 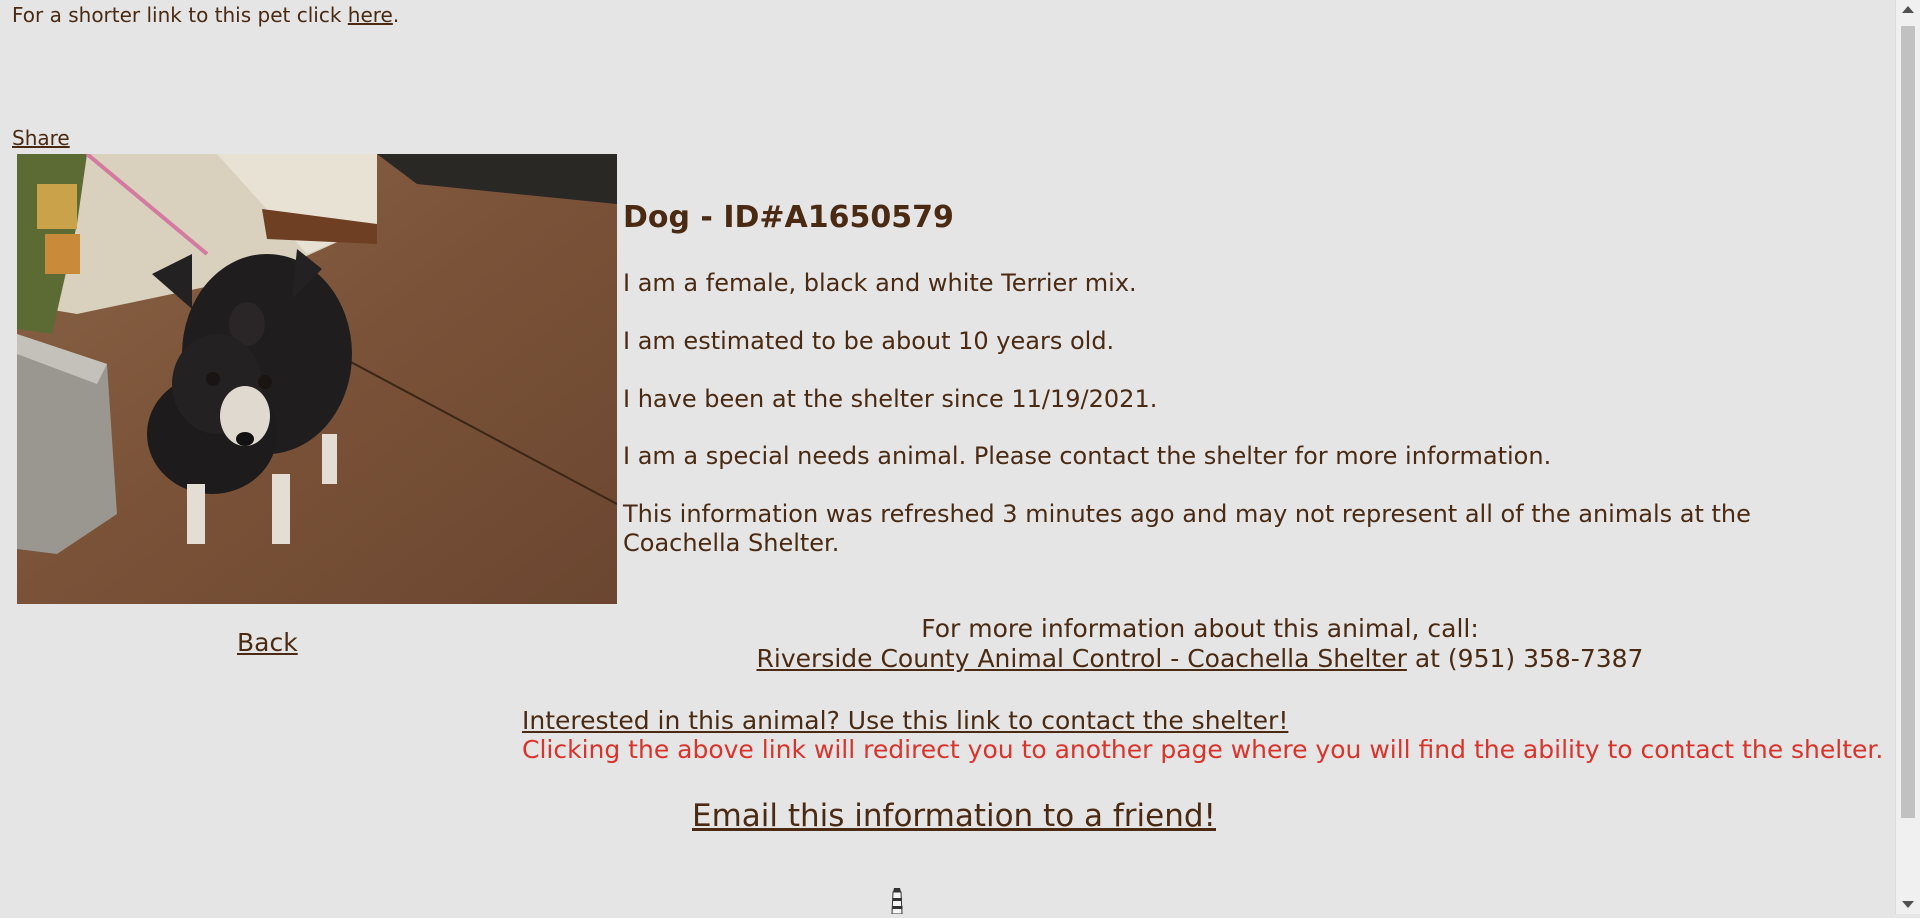 What do you see at coordinates (180, 15) in the screenshot?
I see `short-link-prefix: For a shorter link to this pet click` at bounding box center [180, 15].